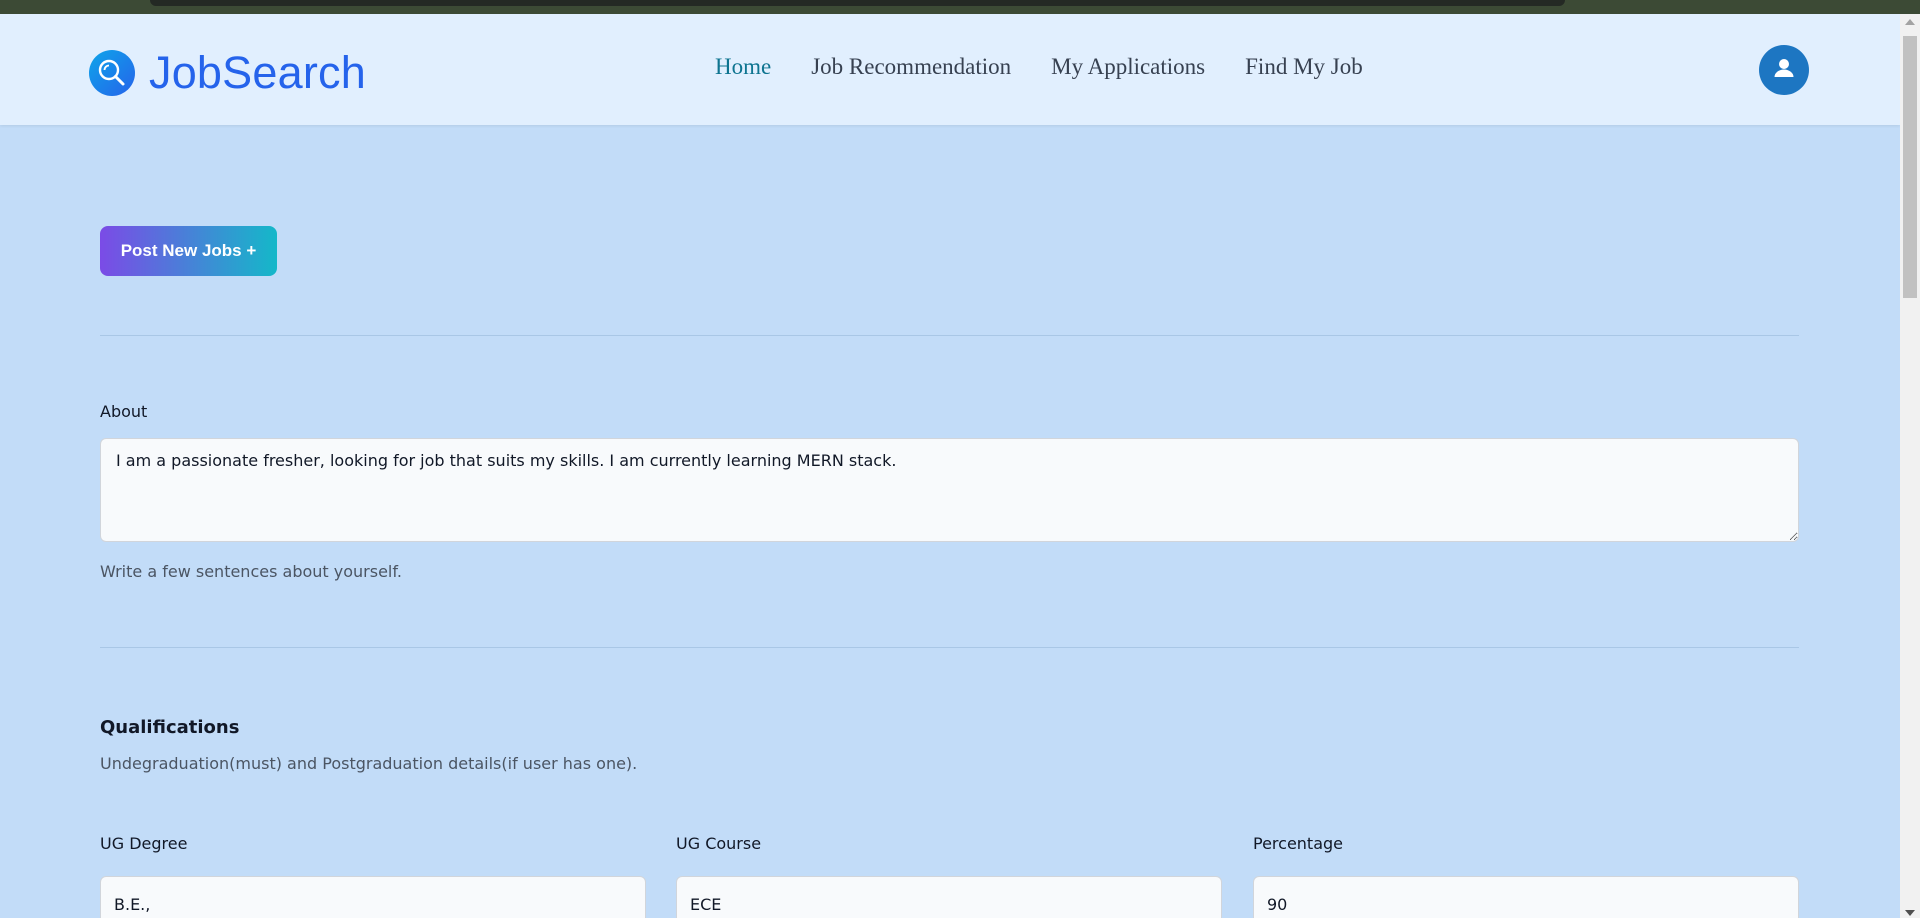 The image size is (1920, 918). I want to click on percentage-label: Percentage, so click(1298, 843).